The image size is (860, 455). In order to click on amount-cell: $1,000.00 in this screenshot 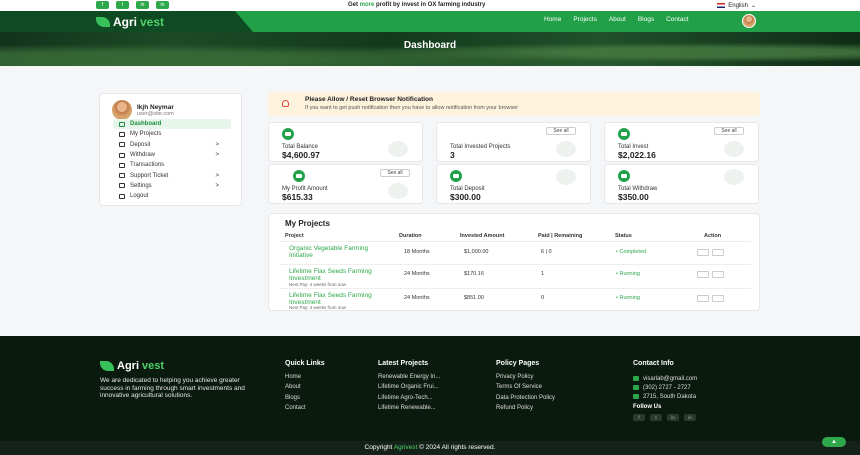, I will do `click(476, 252)`.